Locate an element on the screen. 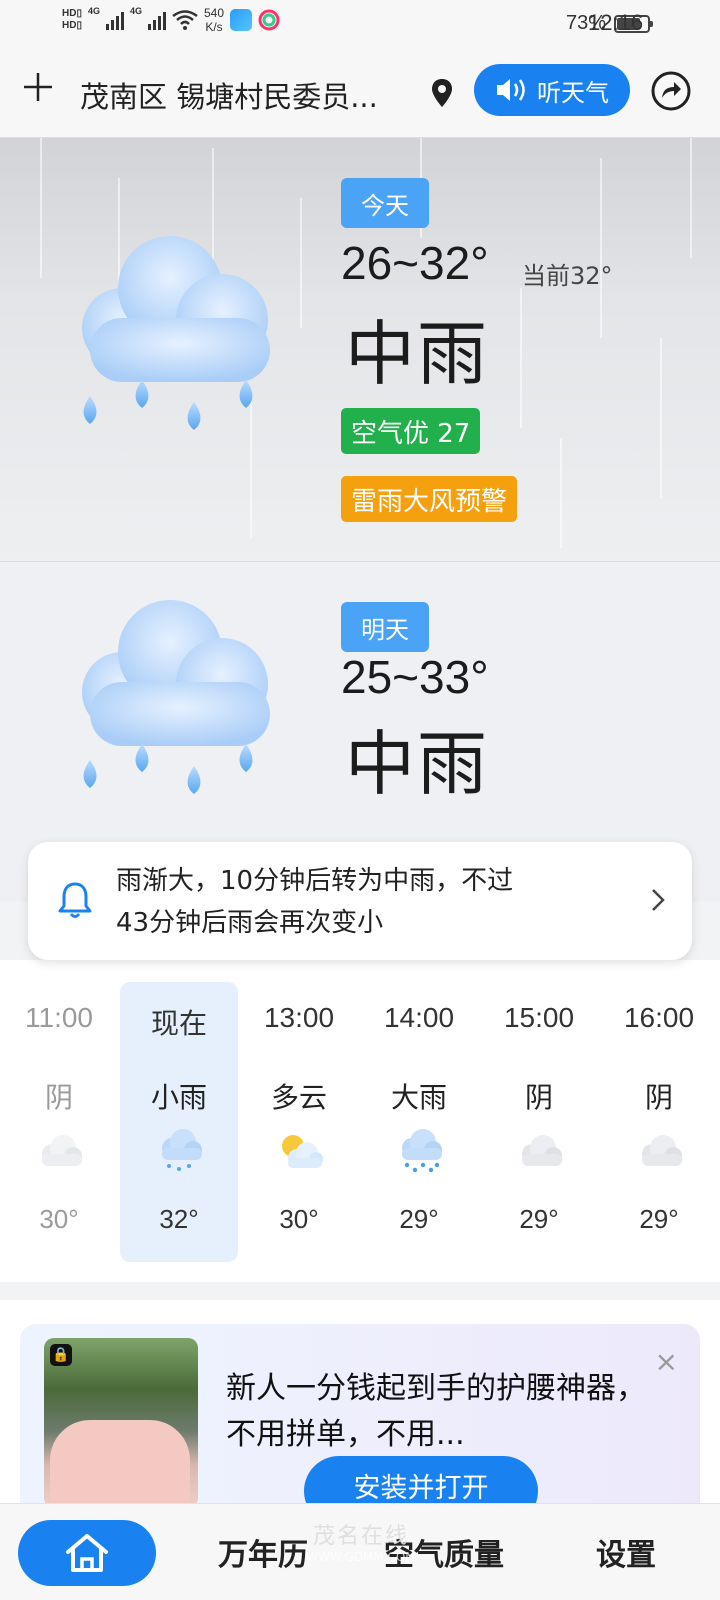  today-tag: 今天 is located at coordinates (385, 203).